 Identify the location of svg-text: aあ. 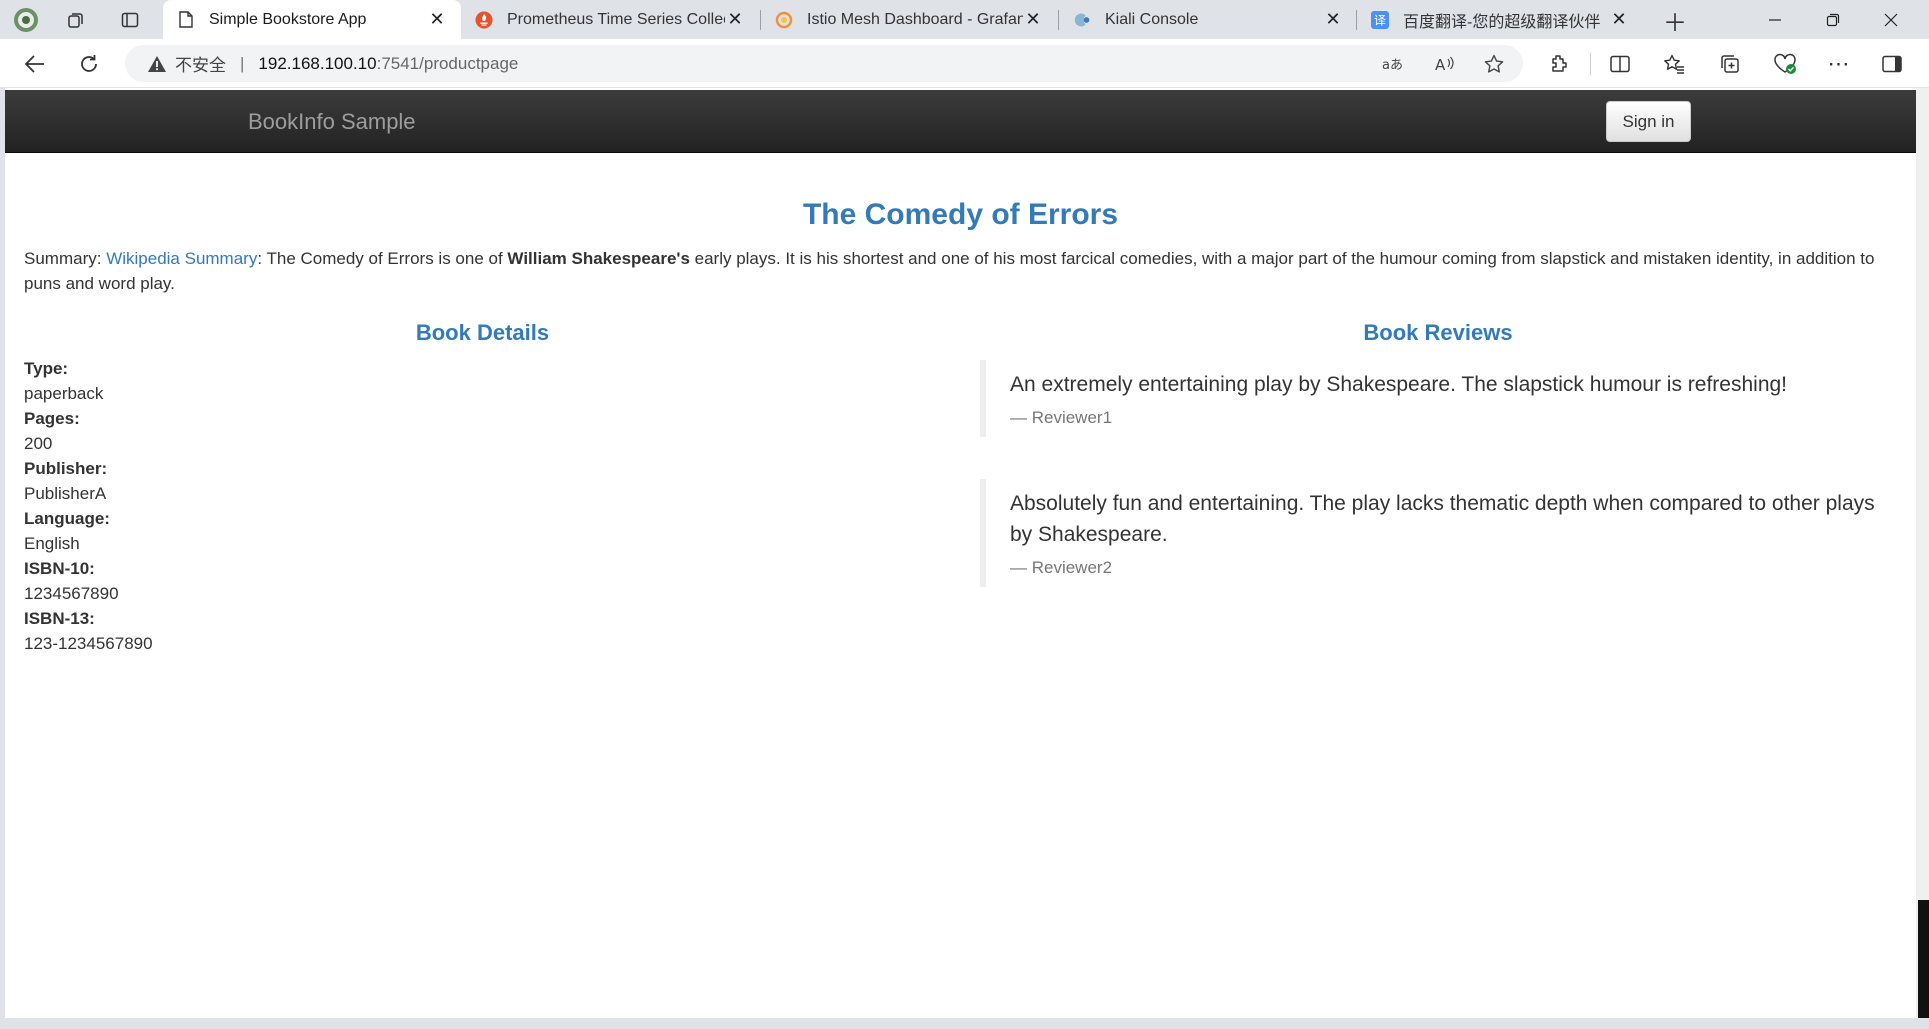
(1392, 65).